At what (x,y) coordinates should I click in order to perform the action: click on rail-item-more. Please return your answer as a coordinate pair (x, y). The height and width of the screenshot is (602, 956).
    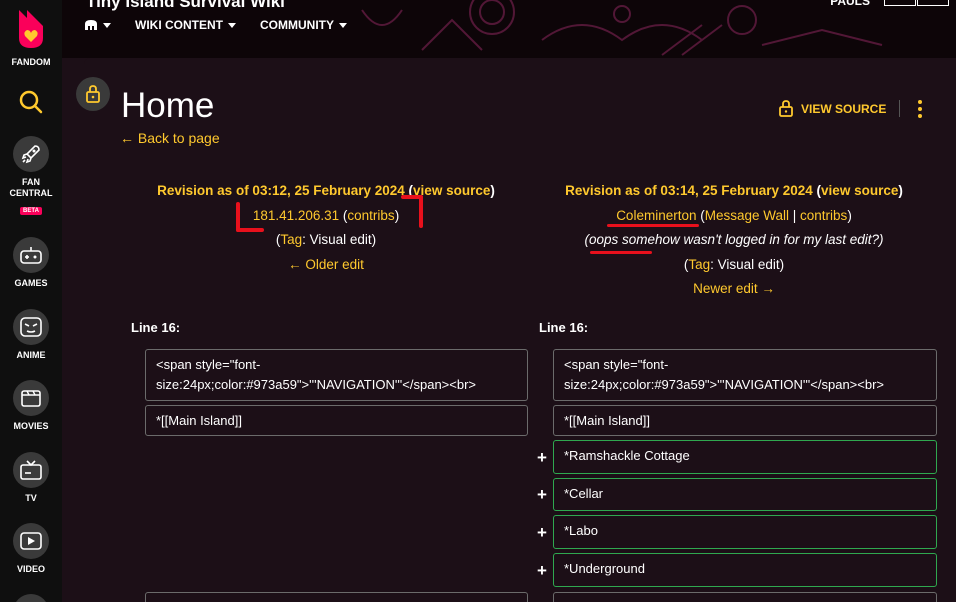
    Looking at the image, I should click on (31, 598).